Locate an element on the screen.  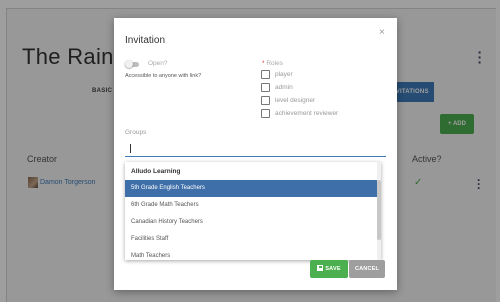
dropdown-option: Math Teachers is located at coordinates (252, 254).